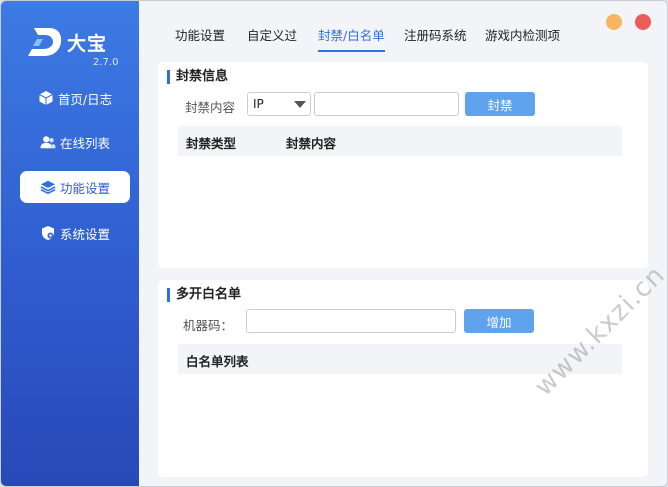 Image resolution: width=668 pixels, height=487 pixels. I want to click on app-version: 2.7.0, so click(106, 62).